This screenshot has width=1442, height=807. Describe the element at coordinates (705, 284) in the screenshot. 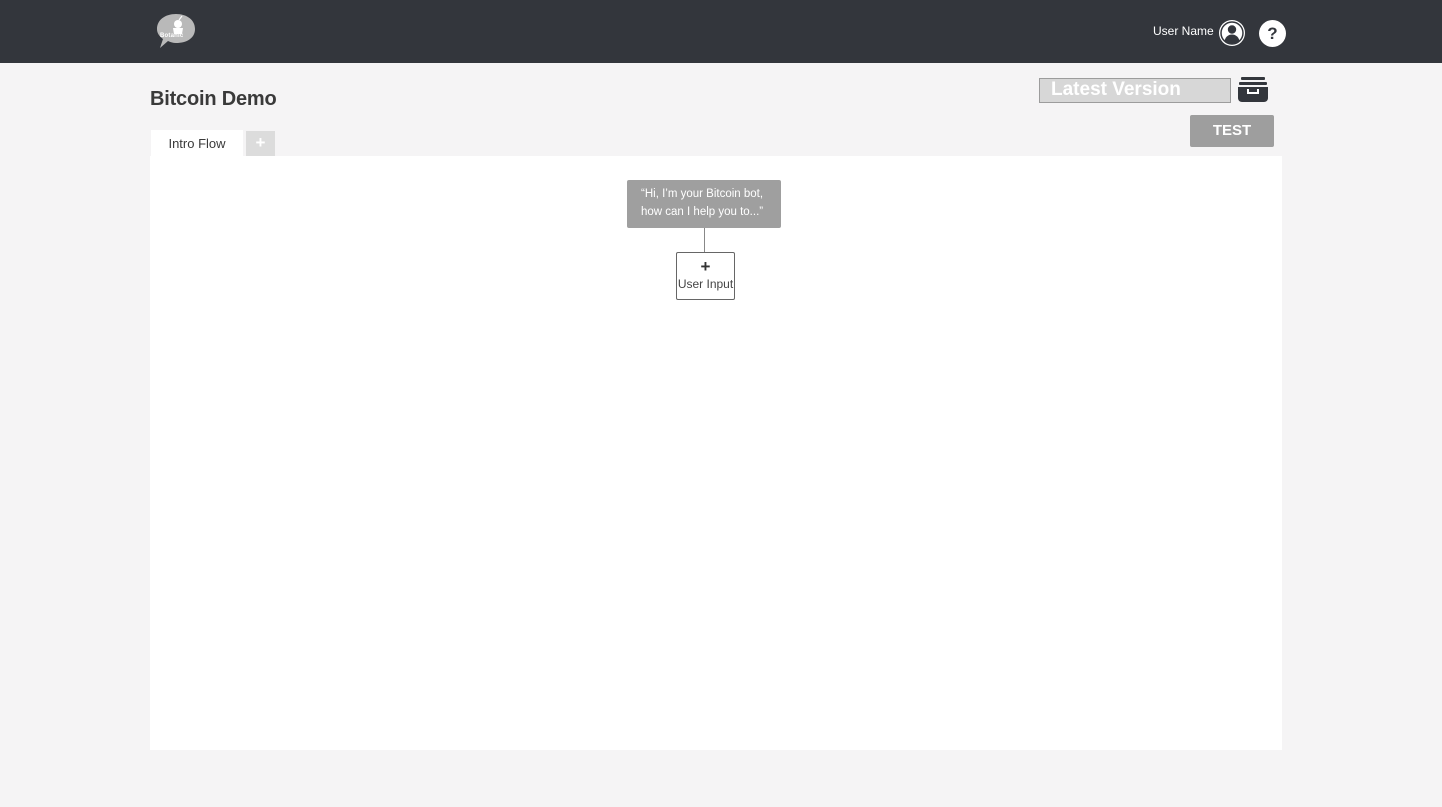

I see `user-input-label: User Input` at that location.